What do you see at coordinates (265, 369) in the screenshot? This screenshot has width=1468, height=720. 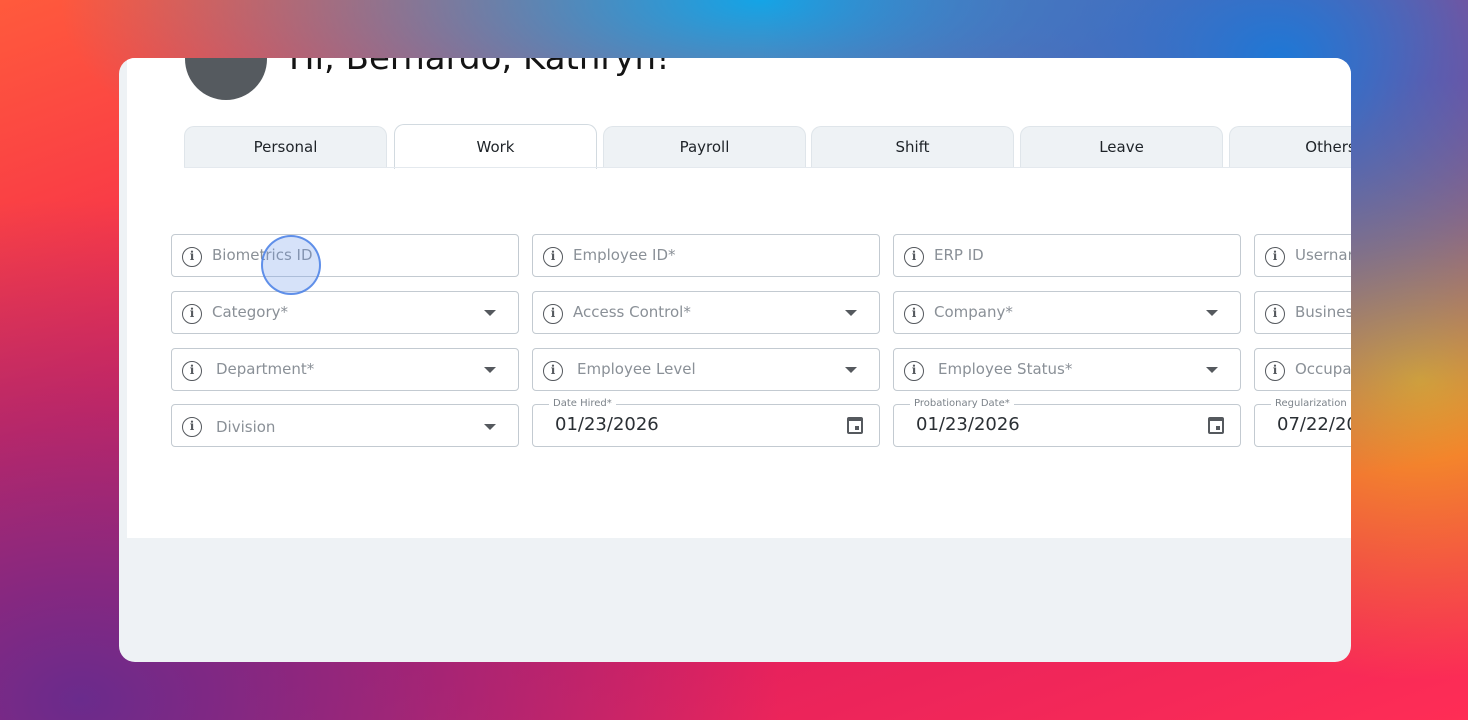 I see `department-placeholder: Department*` at bounding box center [265, 369].